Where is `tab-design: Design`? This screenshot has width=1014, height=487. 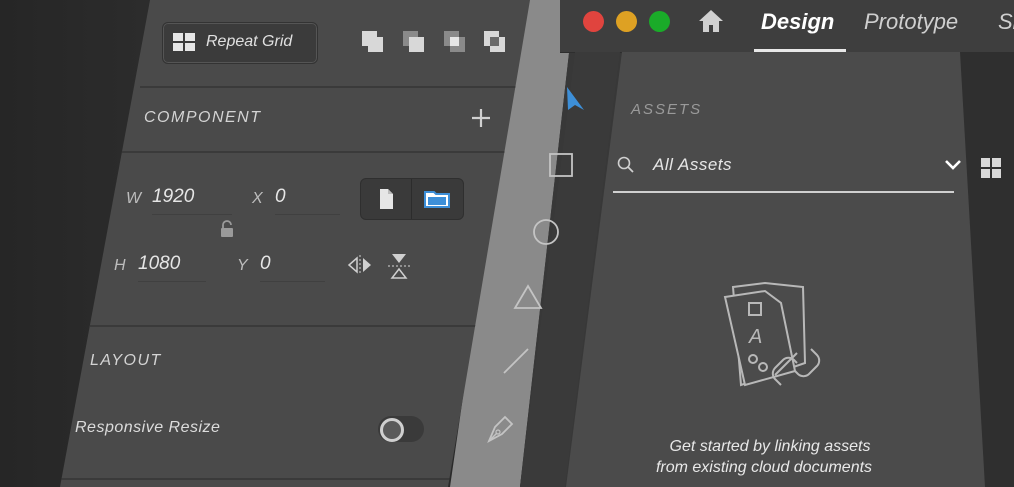 tab-design: Design is located at coordinates (797, 22).